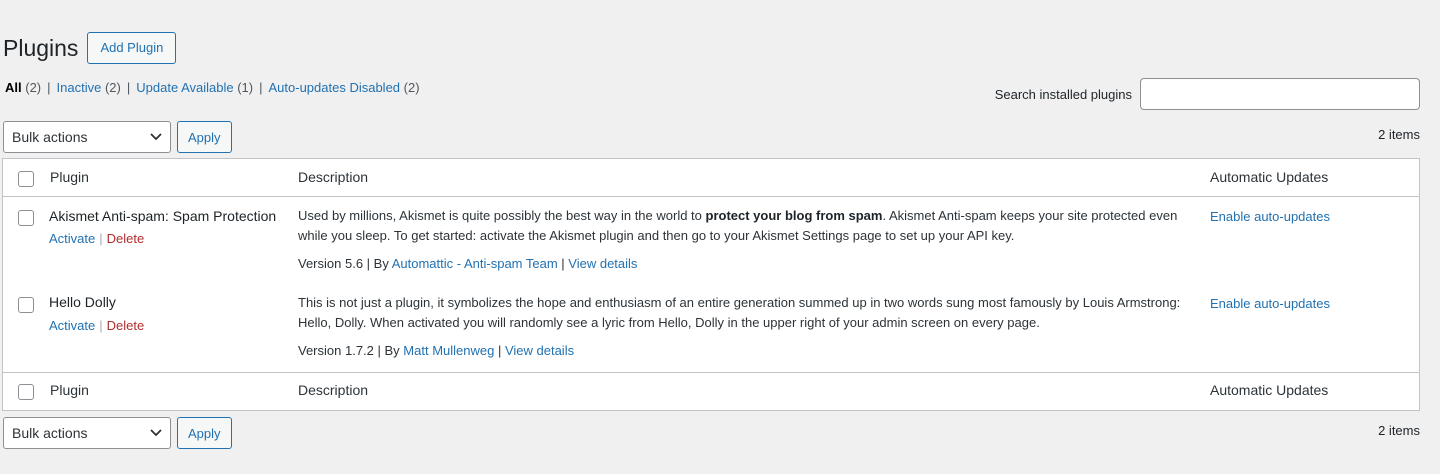 This screenshot has width=1440, height=474. I want to click on filter-auto-updates-disabled: Auto-updates Disabled, so click(335, 87).